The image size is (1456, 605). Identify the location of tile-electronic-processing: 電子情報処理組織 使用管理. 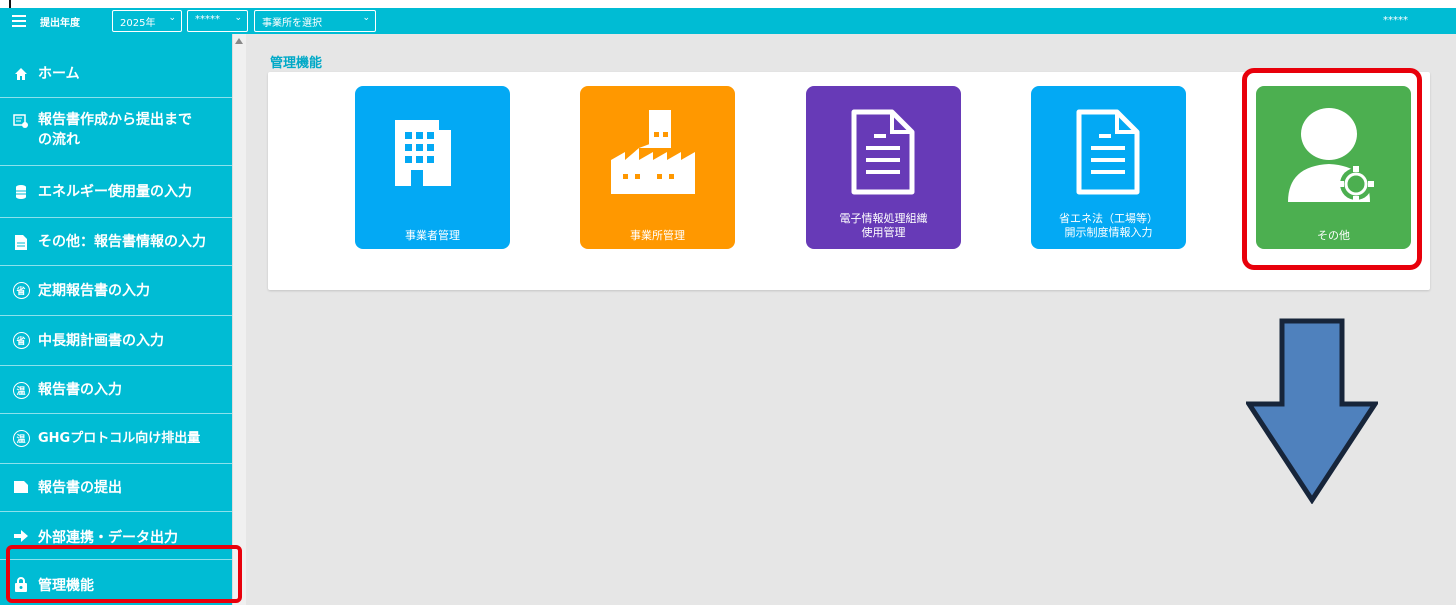
(883, 167).